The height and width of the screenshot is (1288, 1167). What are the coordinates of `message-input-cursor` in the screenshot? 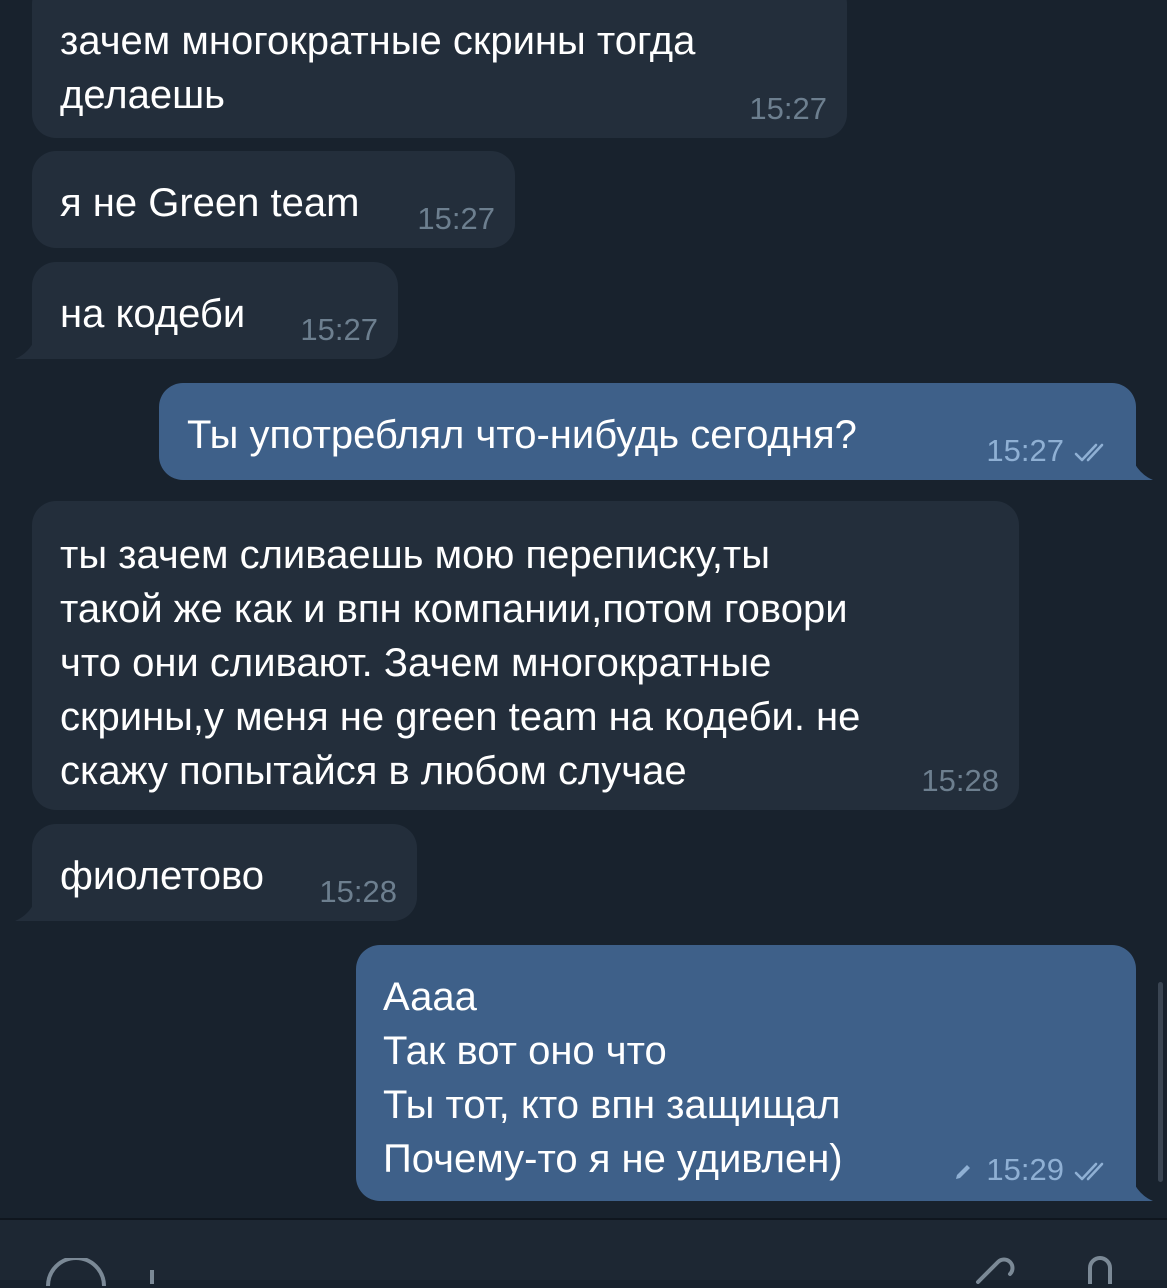 It's located at (152, 1277).